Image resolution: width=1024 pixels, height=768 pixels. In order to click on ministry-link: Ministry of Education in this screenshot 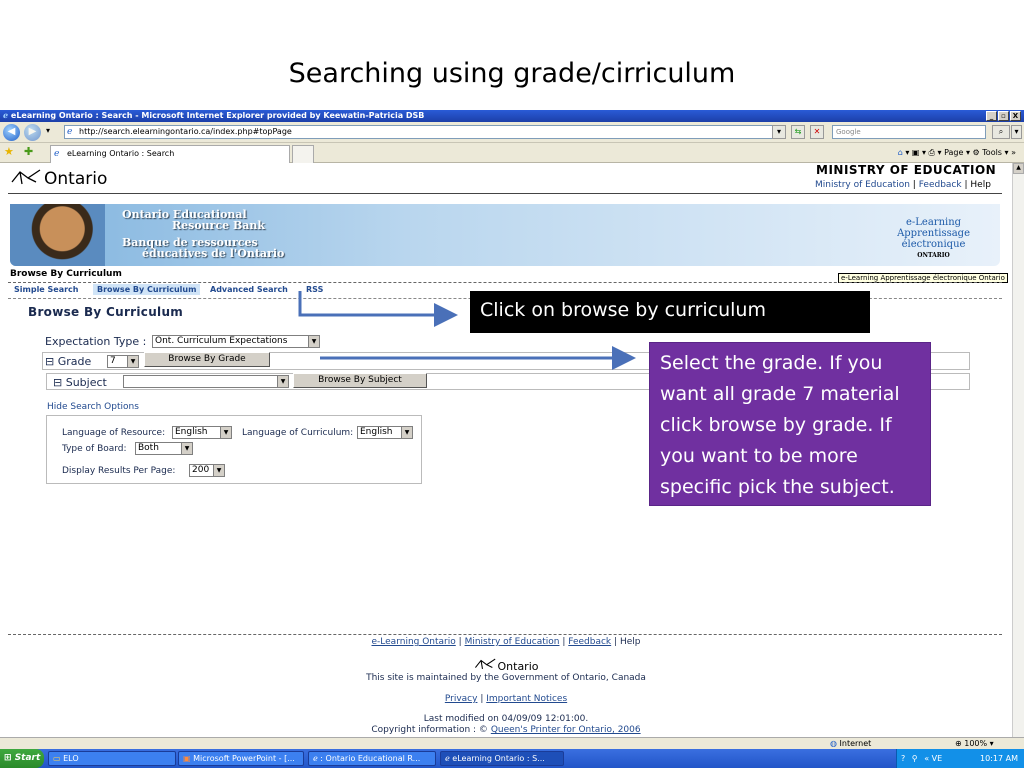, I will do `click(862, 185)`.